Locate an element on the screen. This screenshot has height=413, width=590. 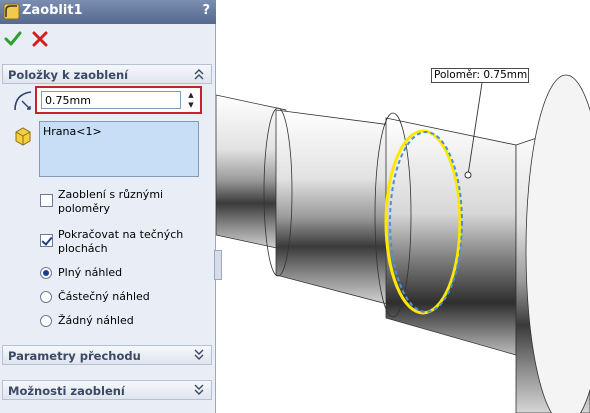
variable-radius-label: Zaoblení s různými poloměry is located at coordinates (111, 201).